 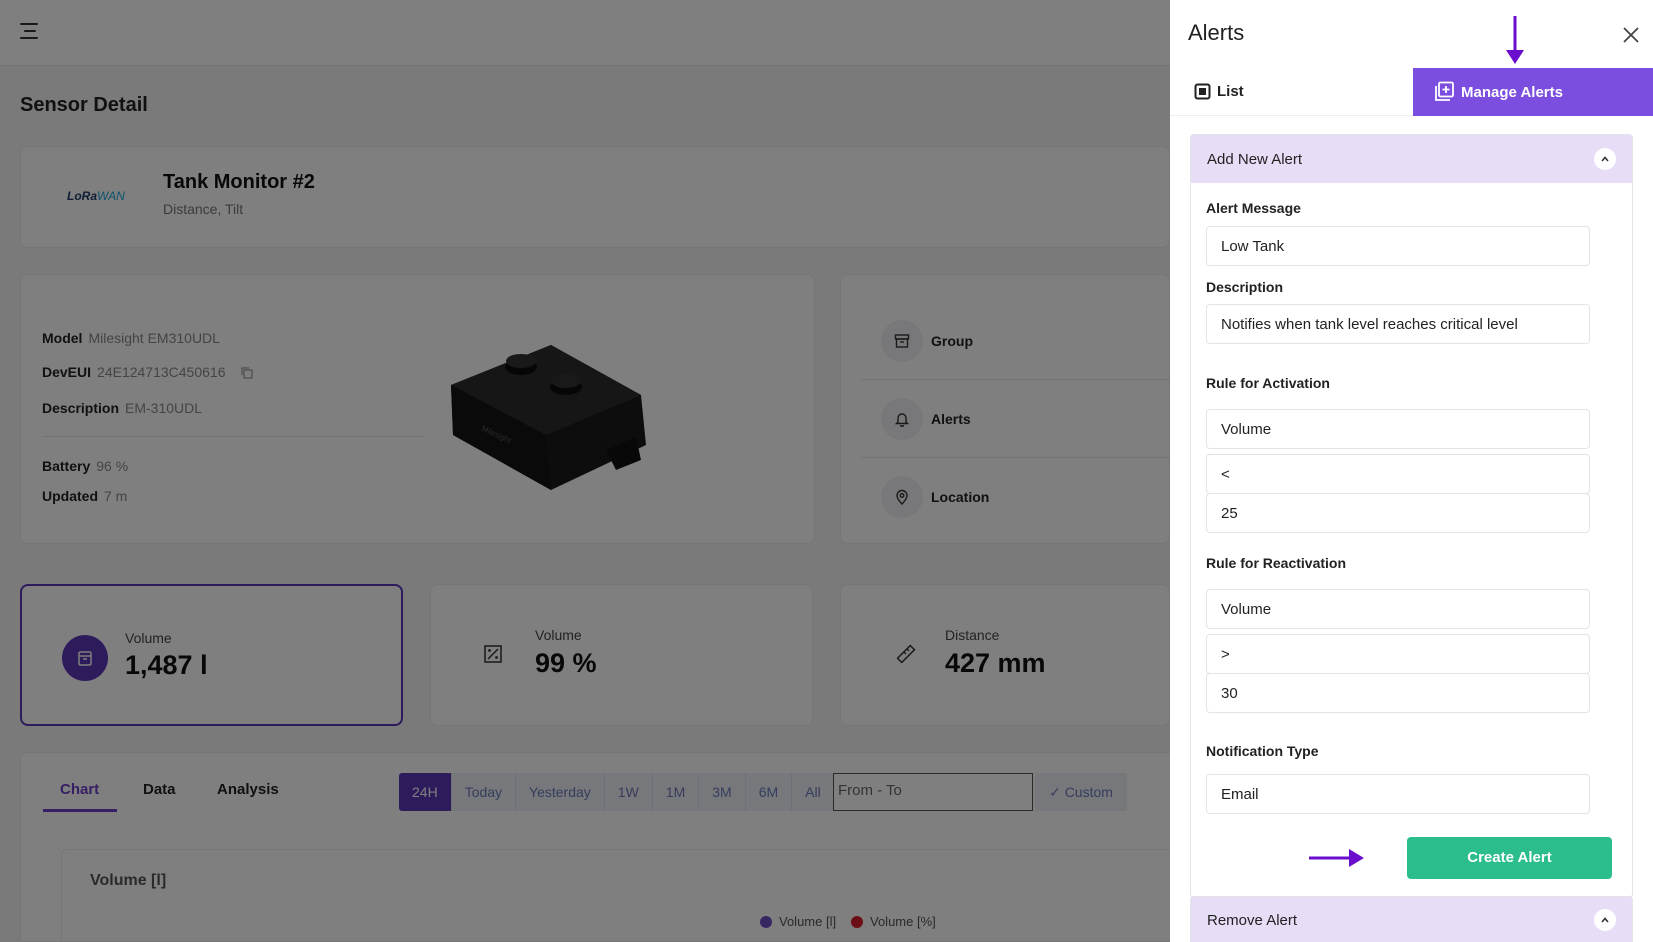 What do you see at coordinates (1533, 92) in the screenshot?
I see `tab-manage-alerts: Manage Alerts` at bounding box center [1533, 92].